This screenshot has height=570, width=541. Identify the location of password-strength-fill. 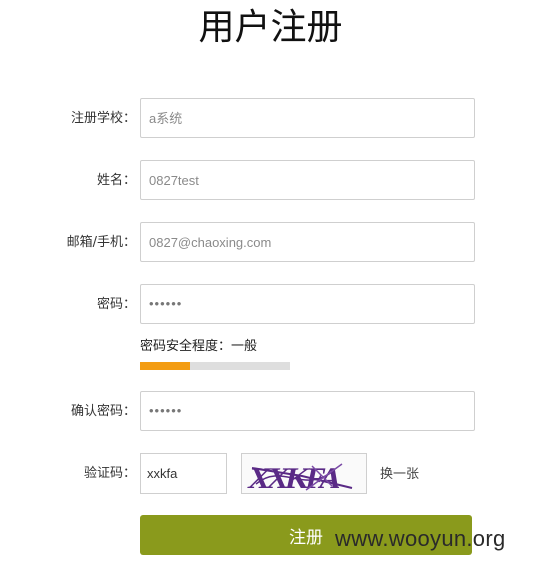
(165, 366).